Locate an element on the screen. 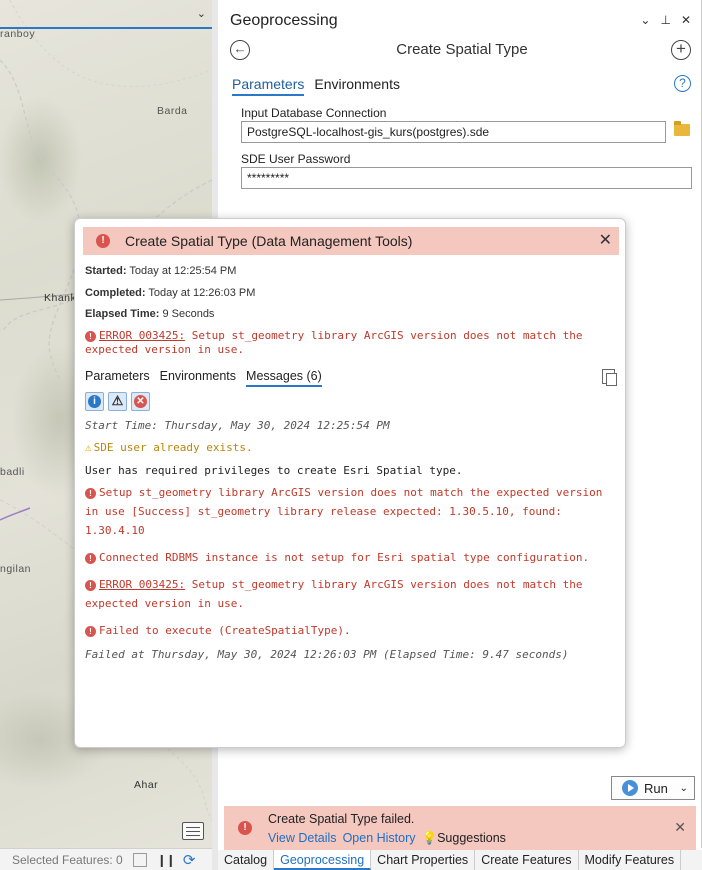  started-row: Started: Today at 12:25:54 PM is located at coordinates (160, 271).